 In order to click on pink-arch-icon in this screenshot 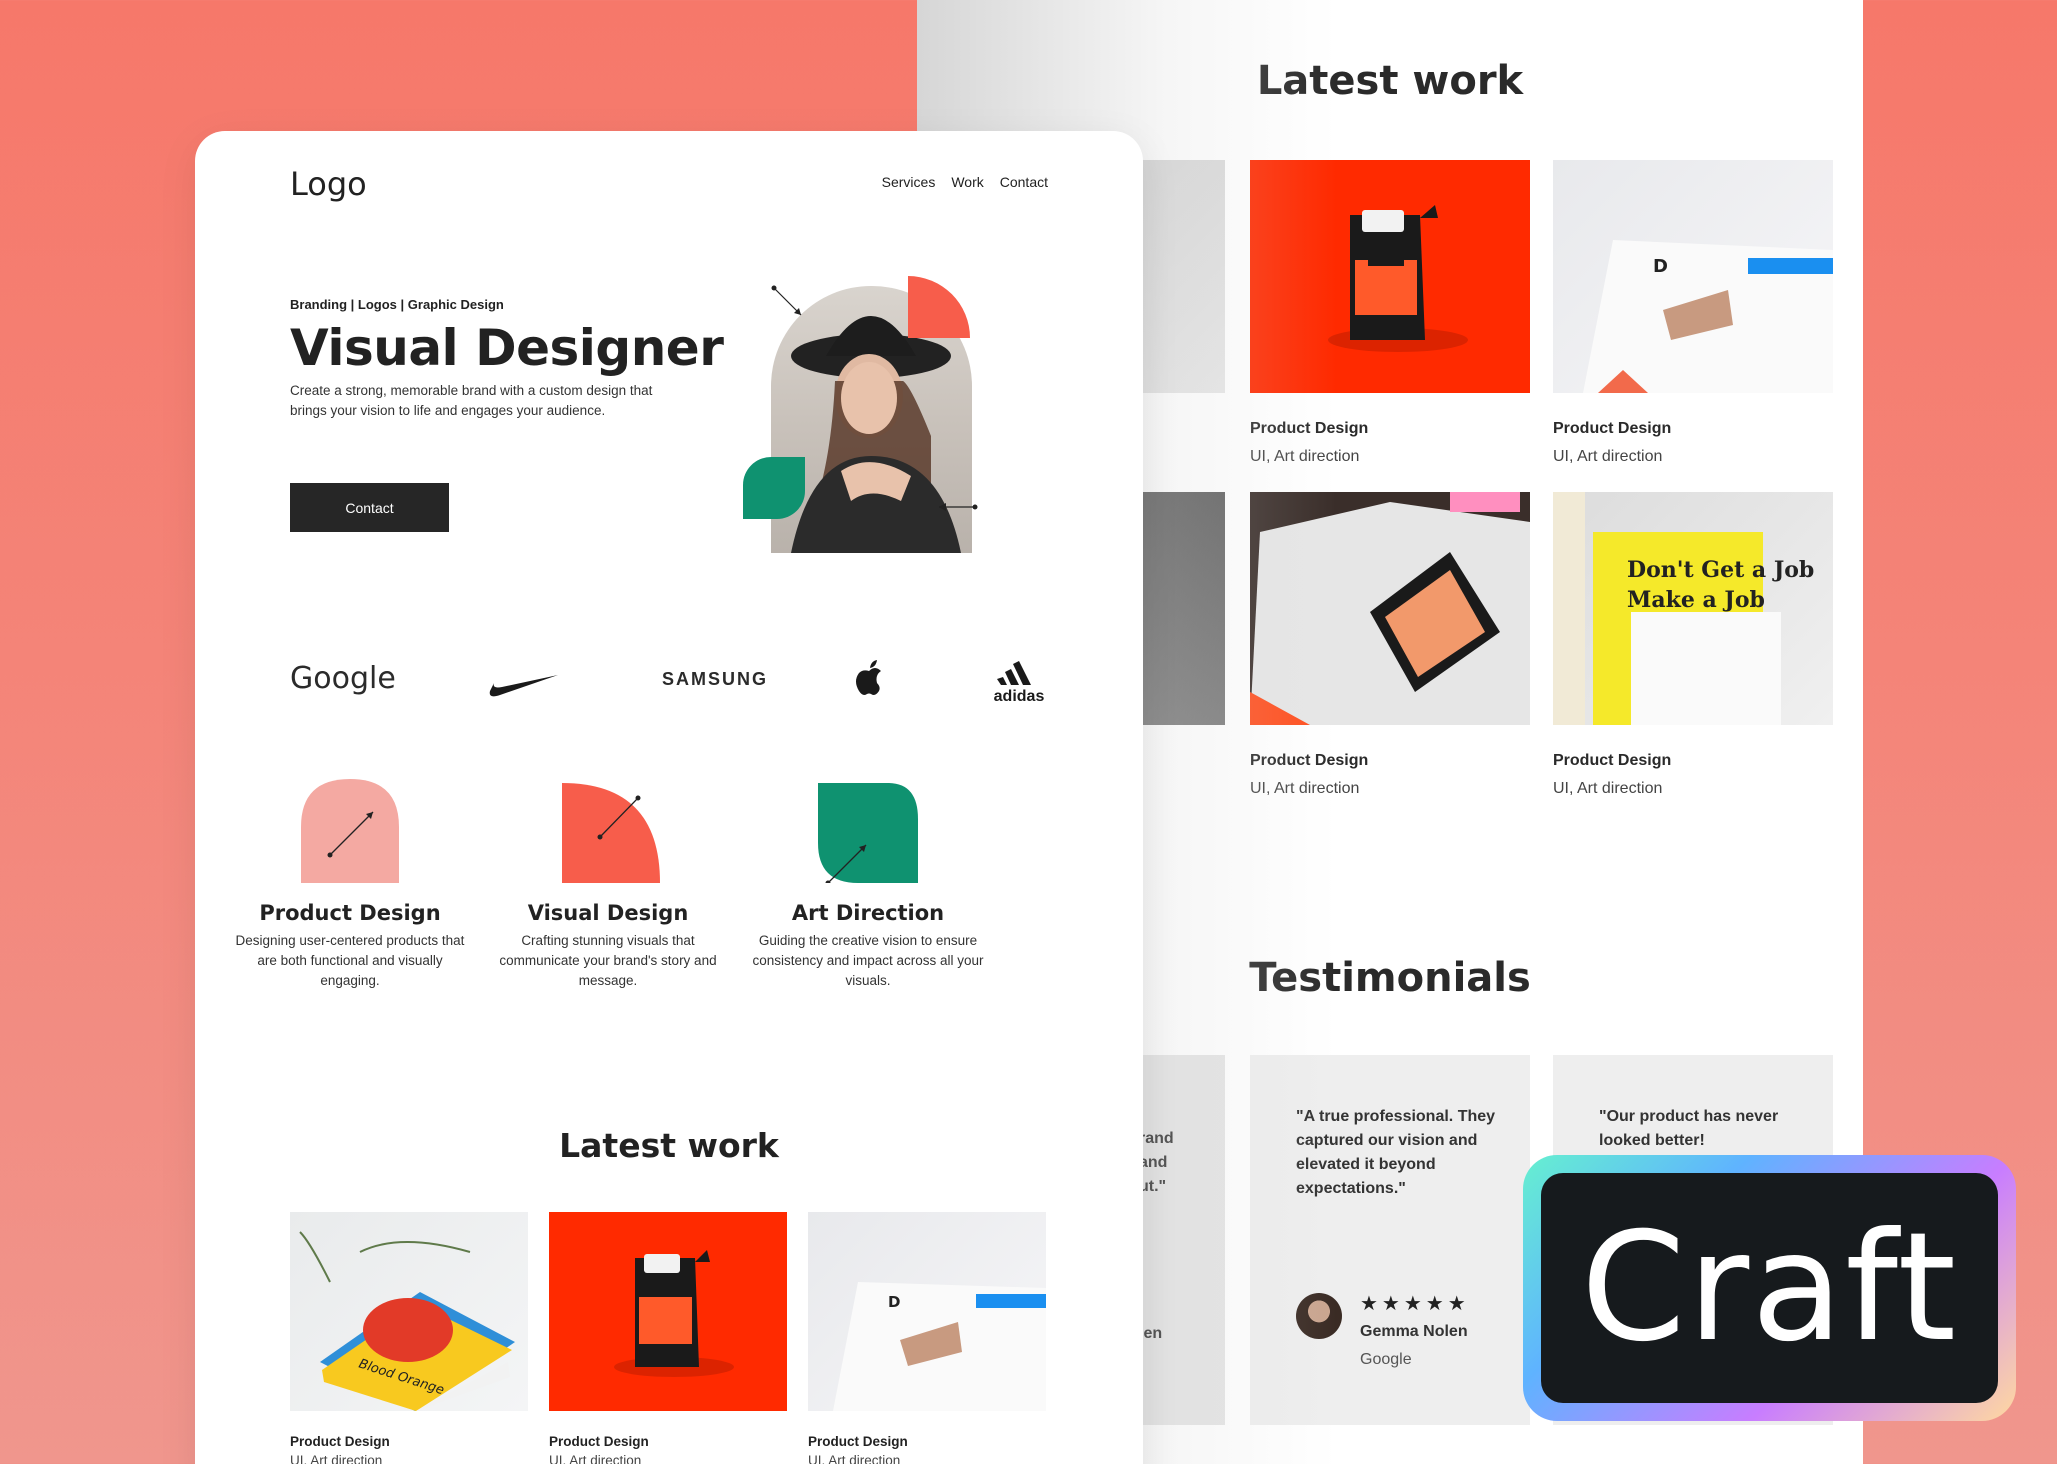, I will do `click(350, 831)`.